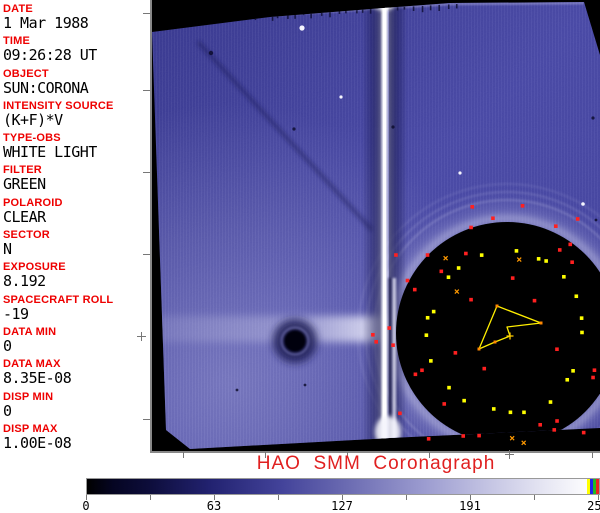  I want to click on metadata-field: OBJECT SUN:CORONA, so click(76, 84).